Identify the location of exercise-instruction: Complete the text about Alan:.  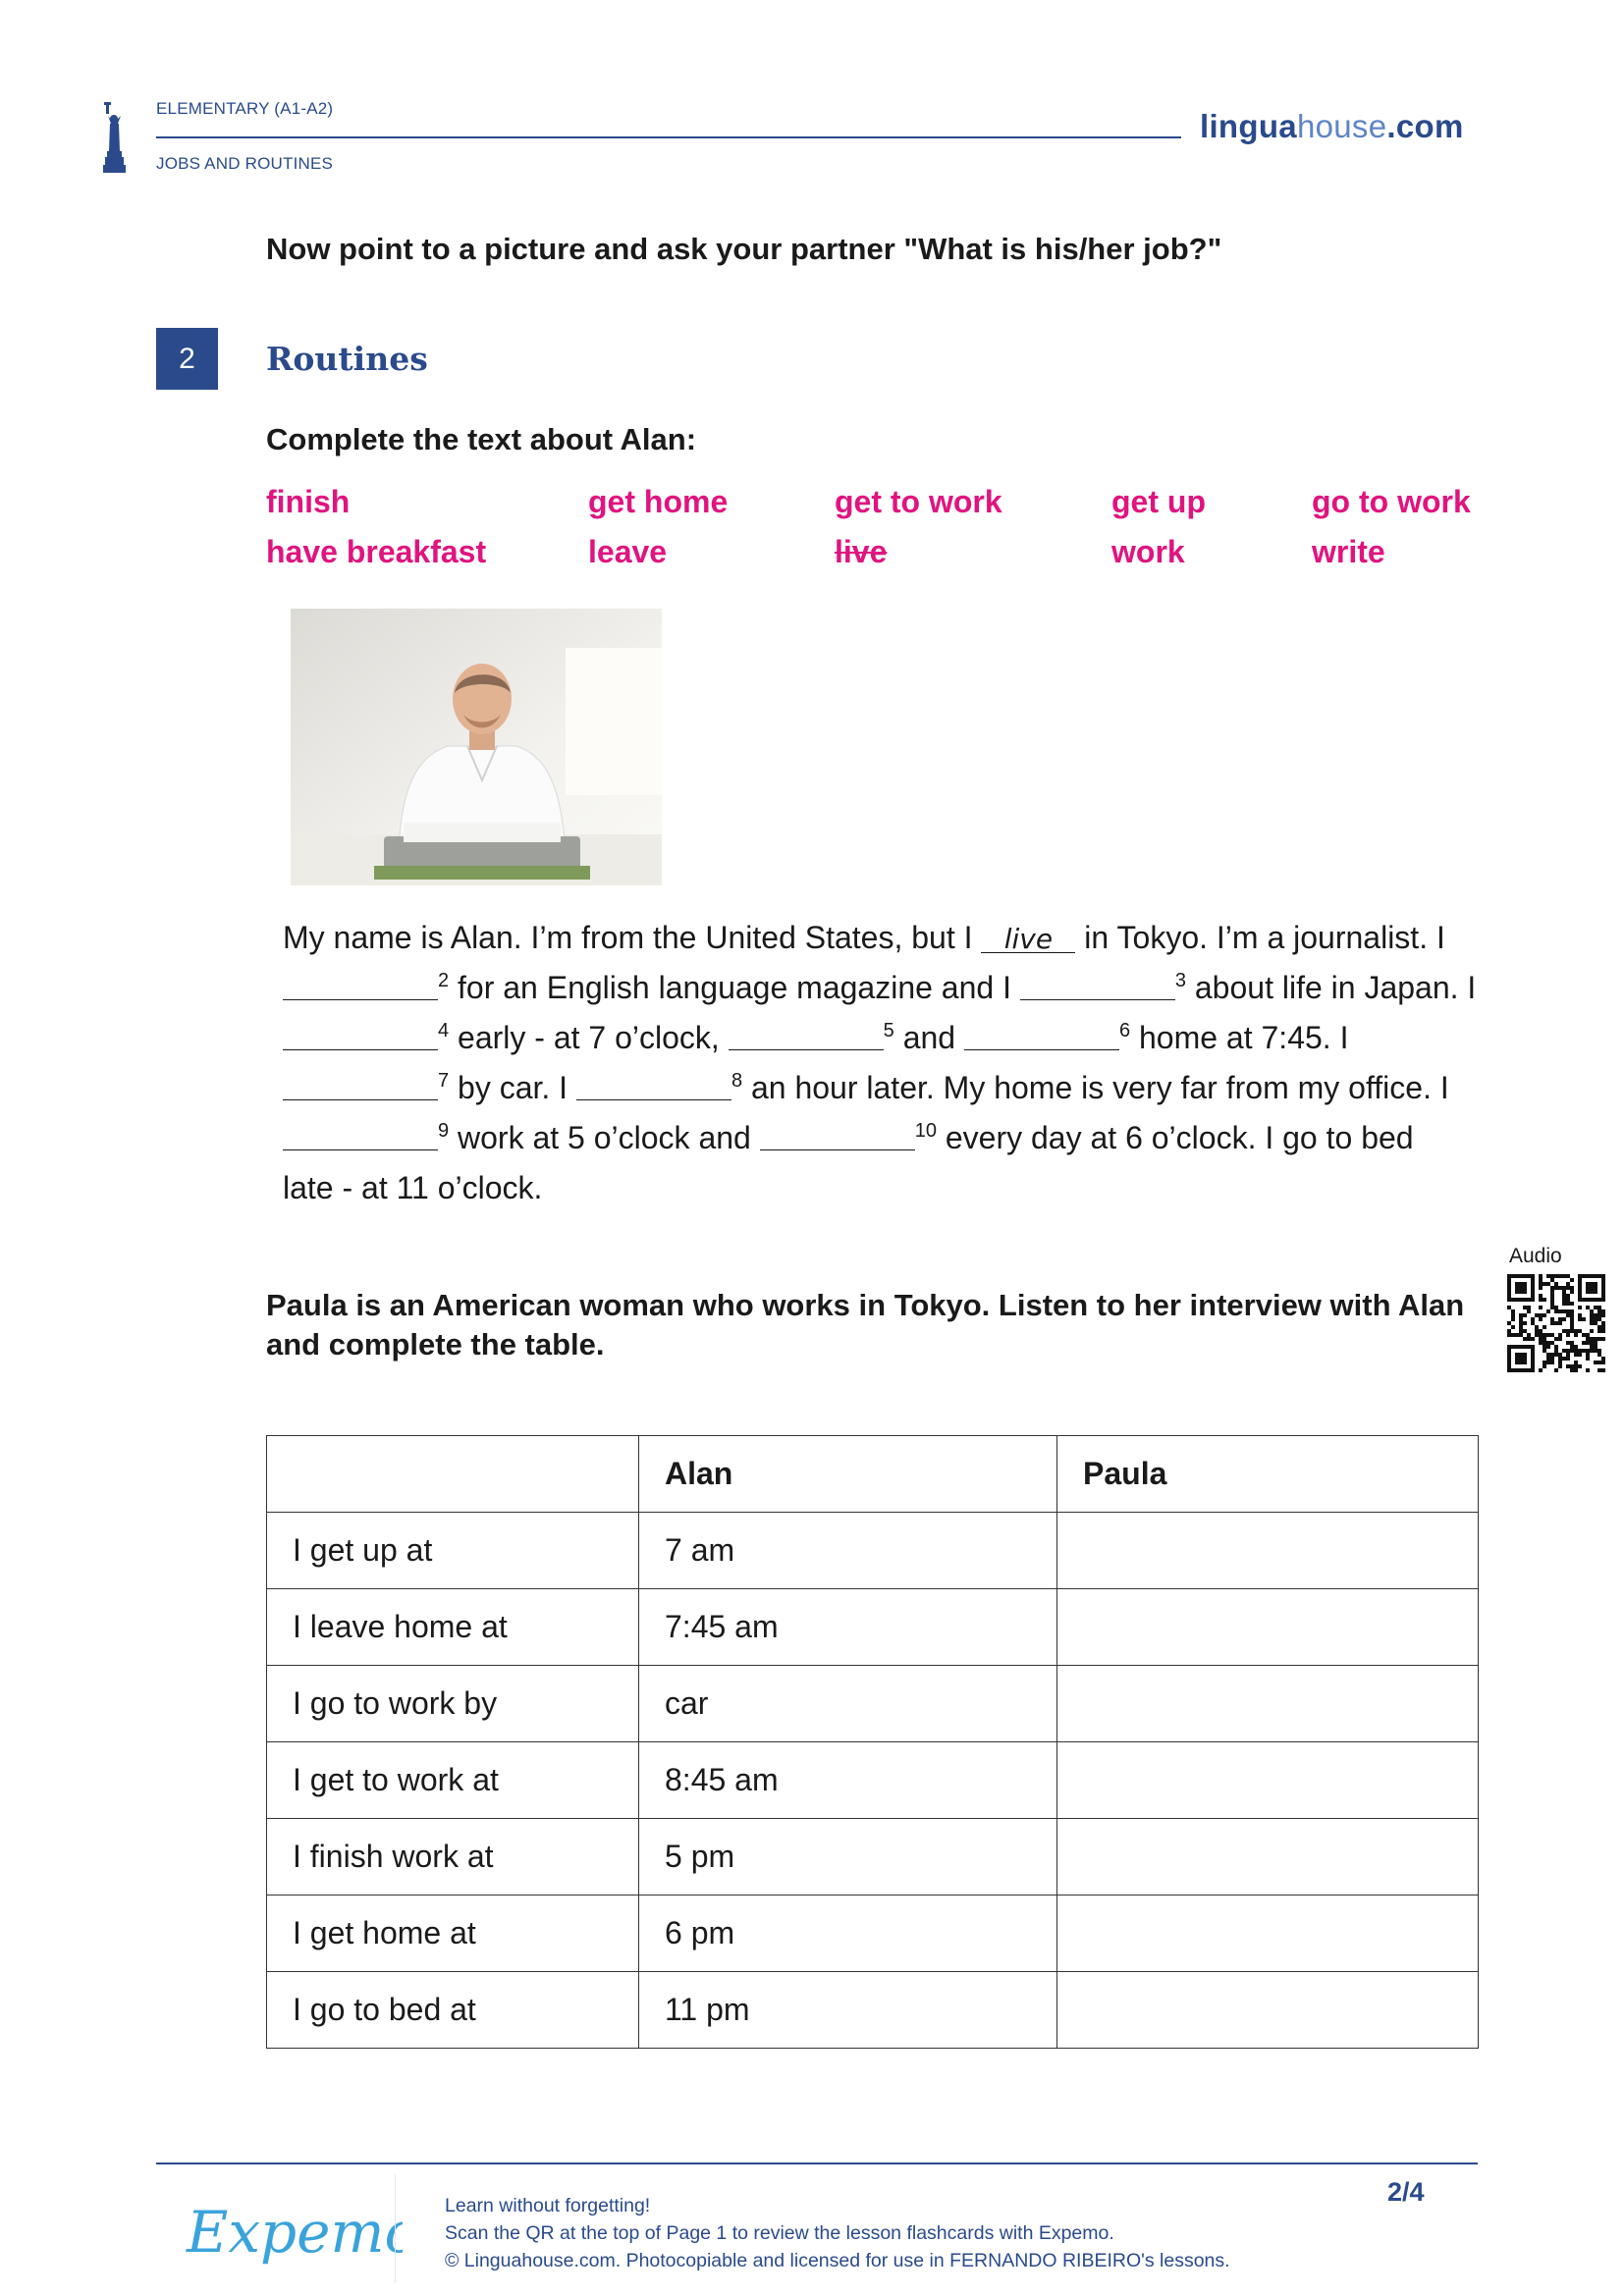
(481, 439).